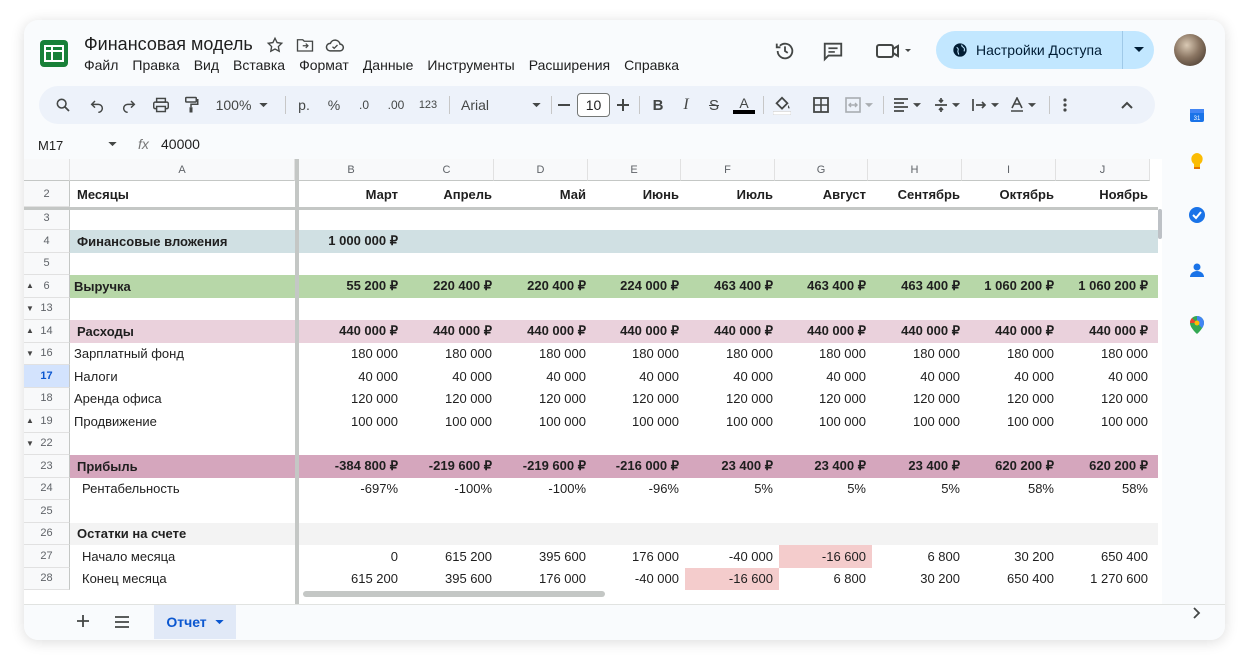 The height and width of the screenshot is (665, 1248). What do you see at coordinates (396, 105) in the screenshot?
I see `increase-decimal-button: .00` at bounding box center [396, 105].